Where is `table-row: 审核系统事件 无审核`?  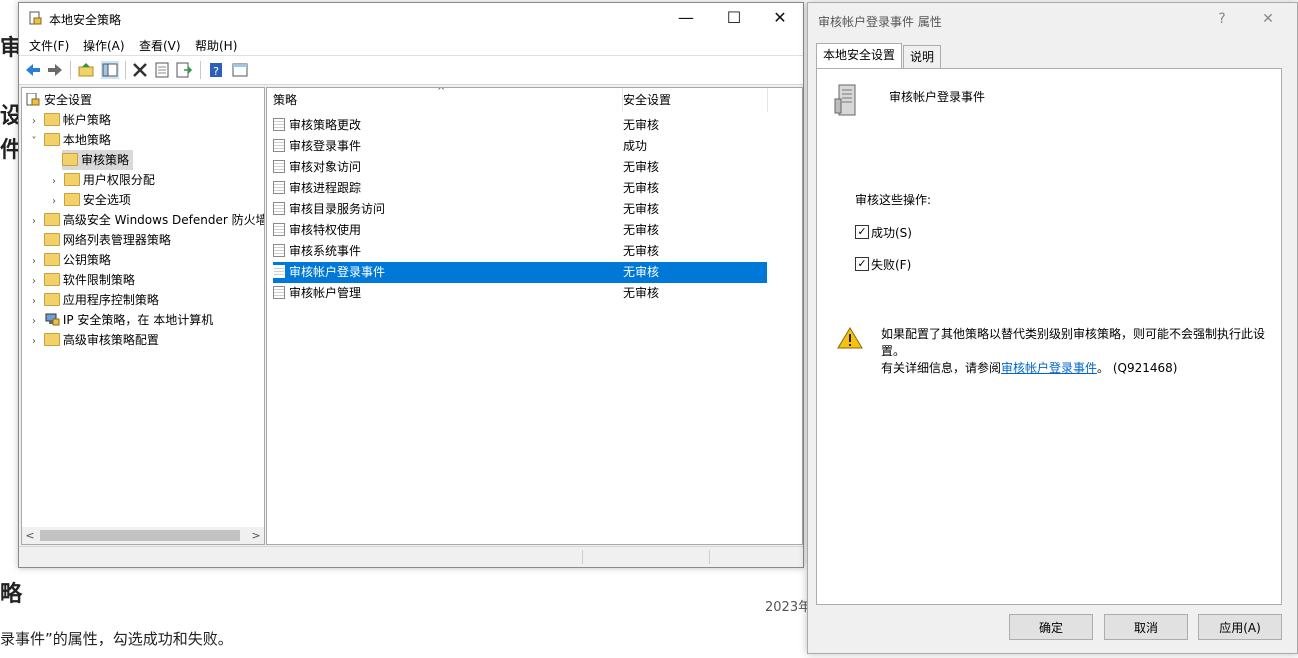
table-row: 审核系统事件 无审核 is located at coordinates (520, 251).